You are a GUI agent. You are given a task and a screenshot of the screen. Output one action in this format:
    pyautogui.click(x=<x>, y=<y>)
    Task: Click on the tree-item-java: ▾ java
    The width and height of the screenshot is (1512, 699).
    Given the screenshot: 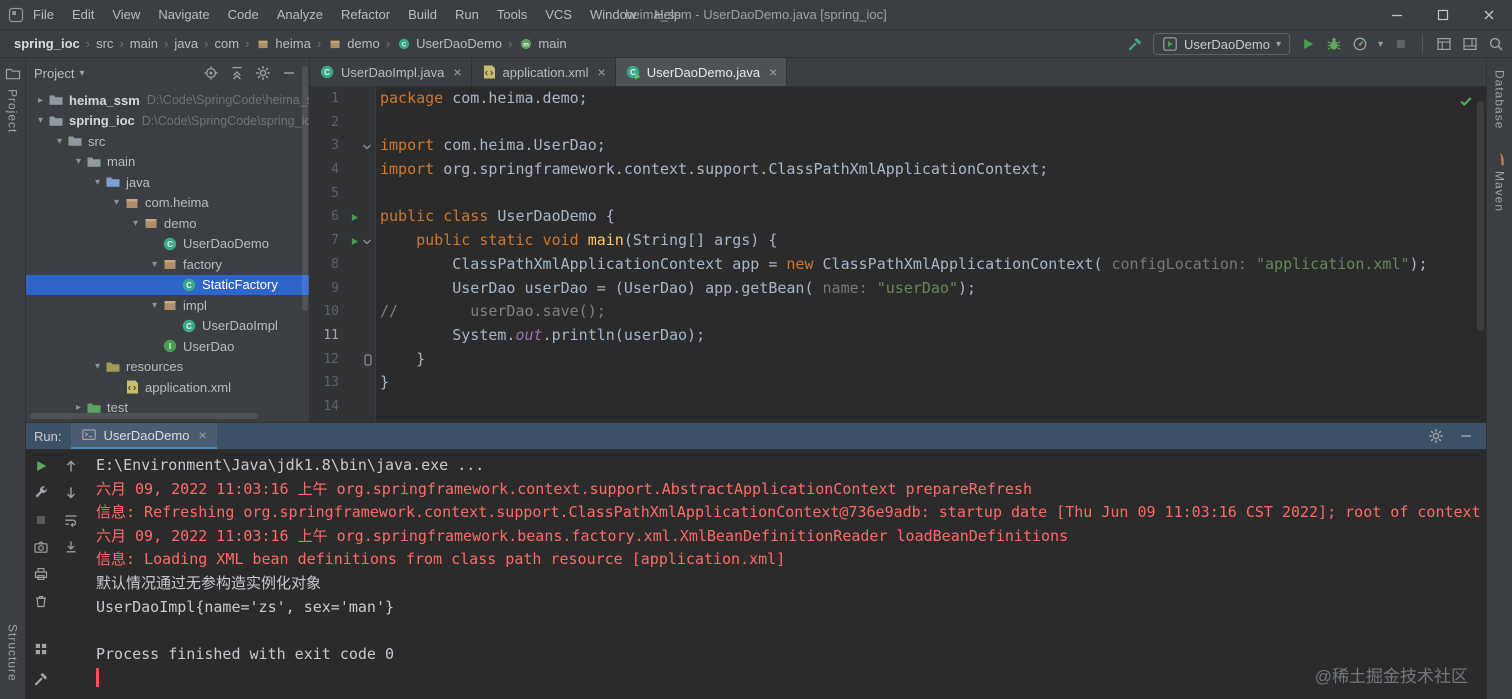 What is the action you would take?
    pyautogui.click(x=167, y=182)
    